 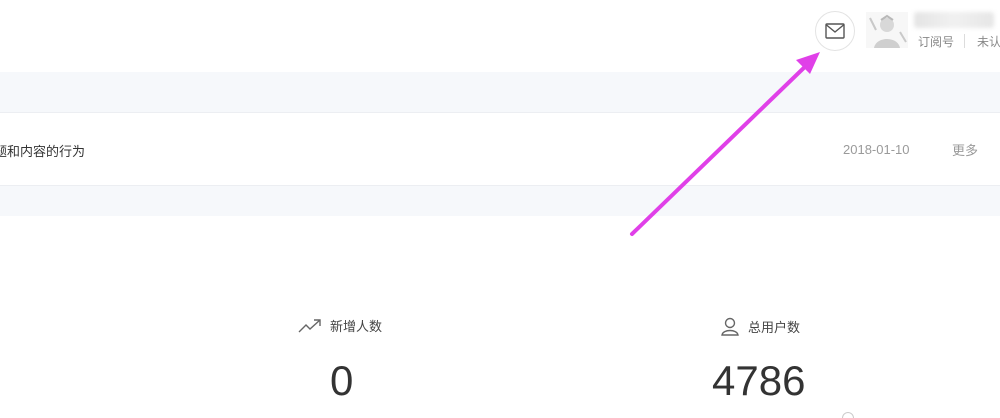 I want to click on user-icon, so click(x=730, y=326).